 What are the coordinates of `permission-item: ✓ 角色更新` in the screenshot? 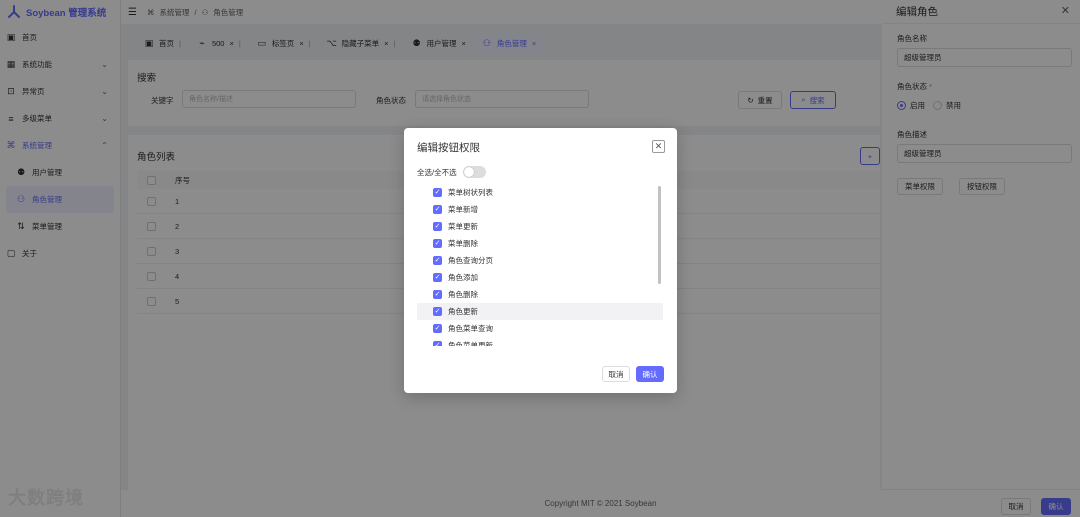 It's located at (540, 311).